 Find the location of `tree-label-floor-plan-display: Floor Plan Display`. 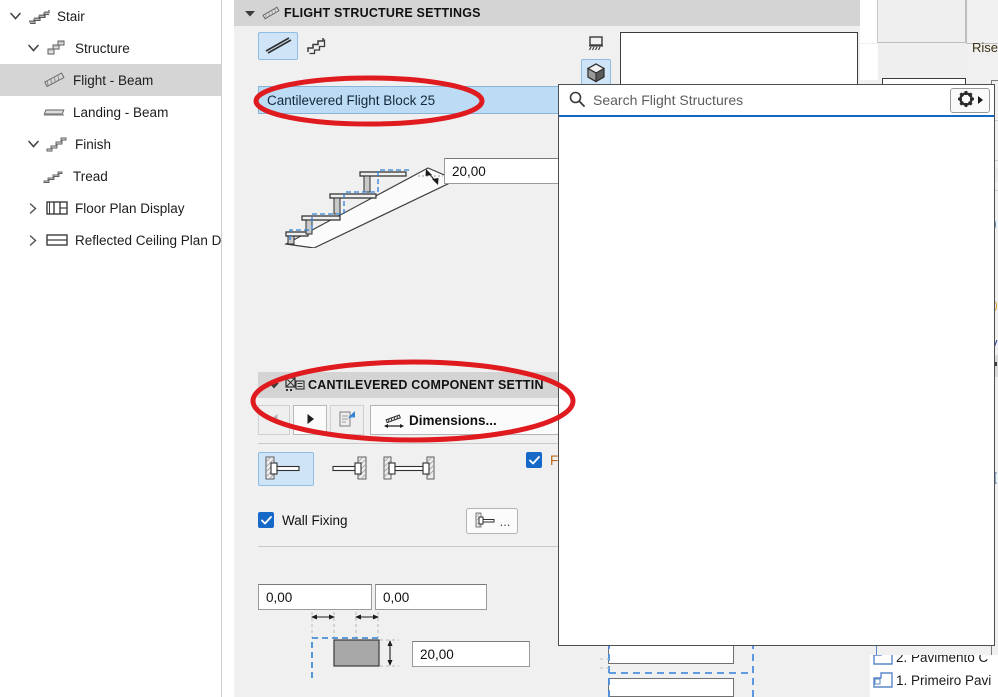

tree-label-floor-plan-display: Floor Plan Display is located at coordinates (130, 208).